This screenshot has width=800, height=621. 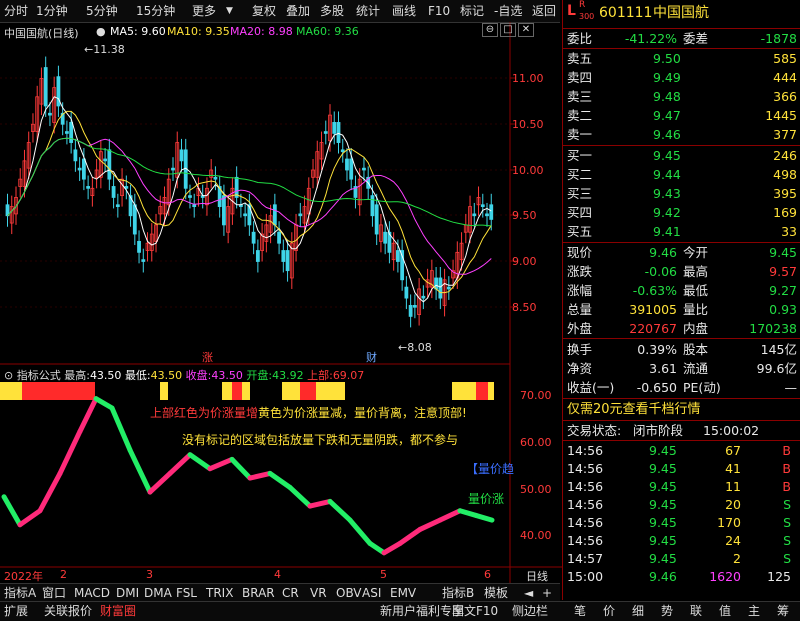 What do you see at coordinates (290, 593) in the screenshot?
I see `indicator-tab: CR` at bounding box center [290, 593].